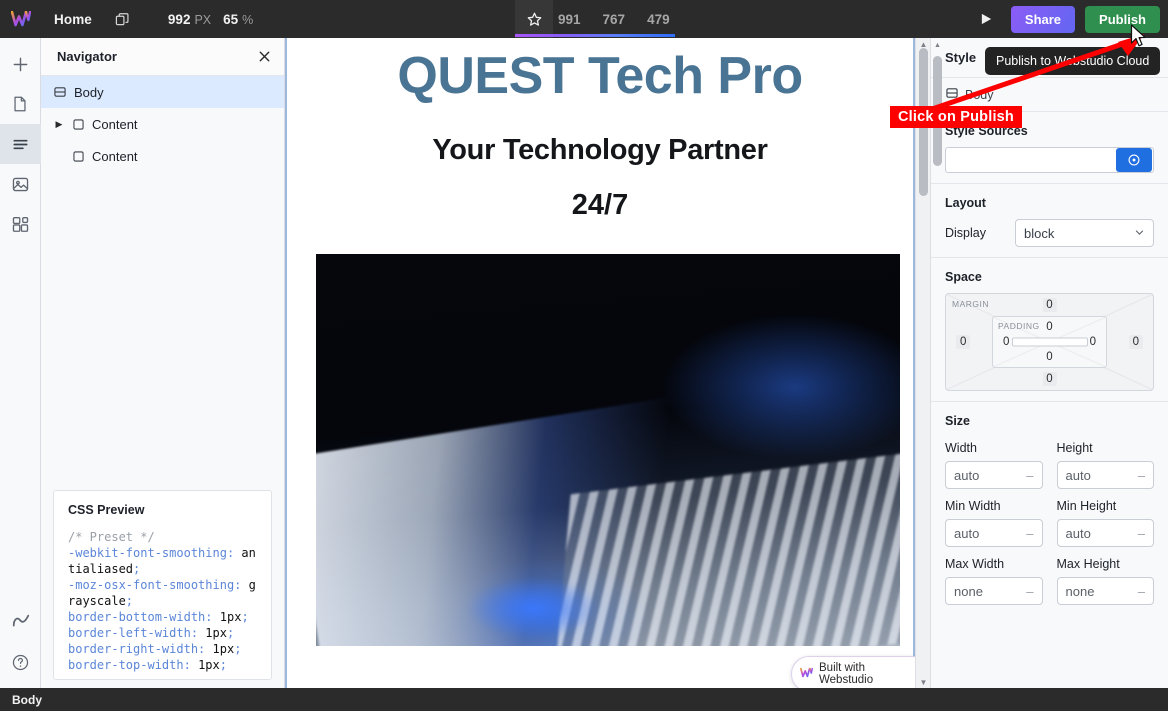 The width and height of the screenshot is (1168, 711). Describe the element at coordinates (963, 342) in the screenshot. I see `margin-left-value: 0` at that location.